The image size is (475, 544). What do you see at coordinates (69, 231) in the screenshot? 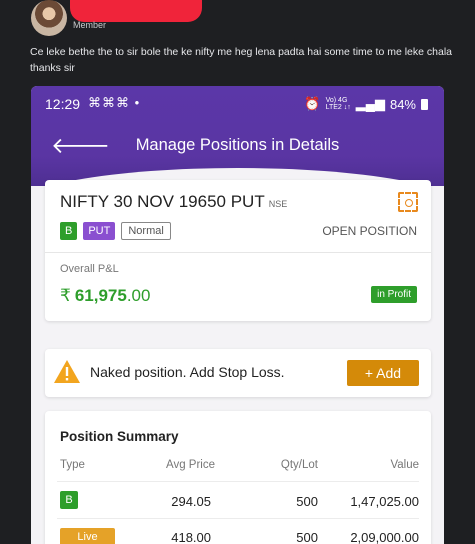
I see `side-tag: B` at bounding box center [69, 231].